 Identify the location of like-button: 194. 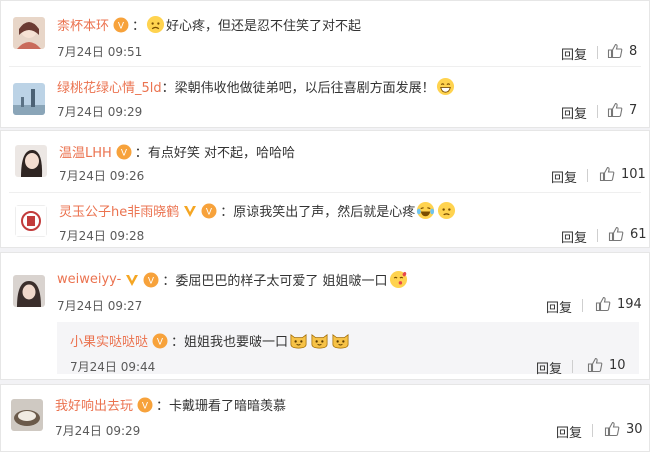
(618, 304).